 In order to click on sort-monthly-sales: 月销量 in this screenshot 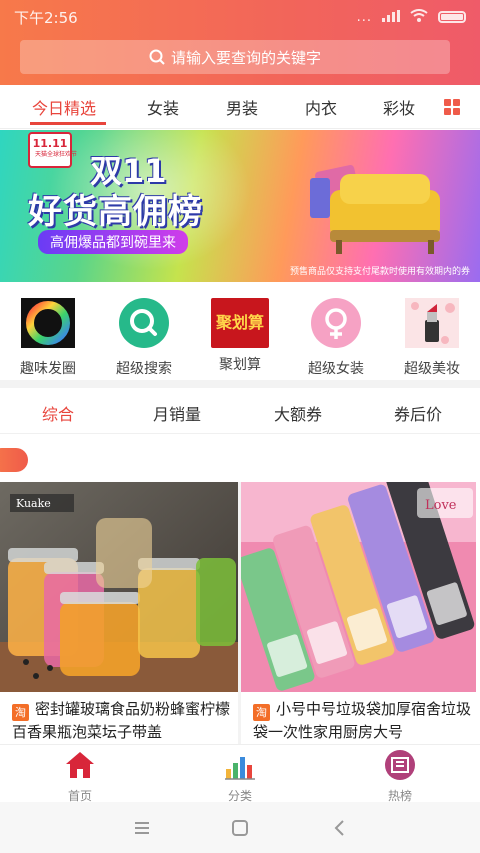, I will do `click(177, 413)`.